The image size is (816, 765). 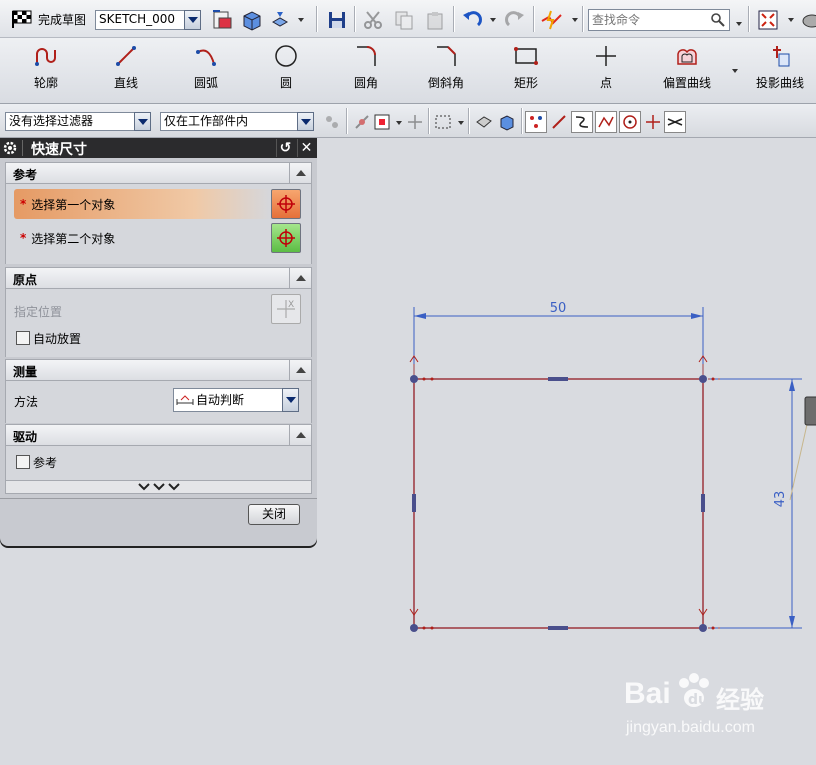 I want to click on select-second-object-button, so click(x=286, y=238).